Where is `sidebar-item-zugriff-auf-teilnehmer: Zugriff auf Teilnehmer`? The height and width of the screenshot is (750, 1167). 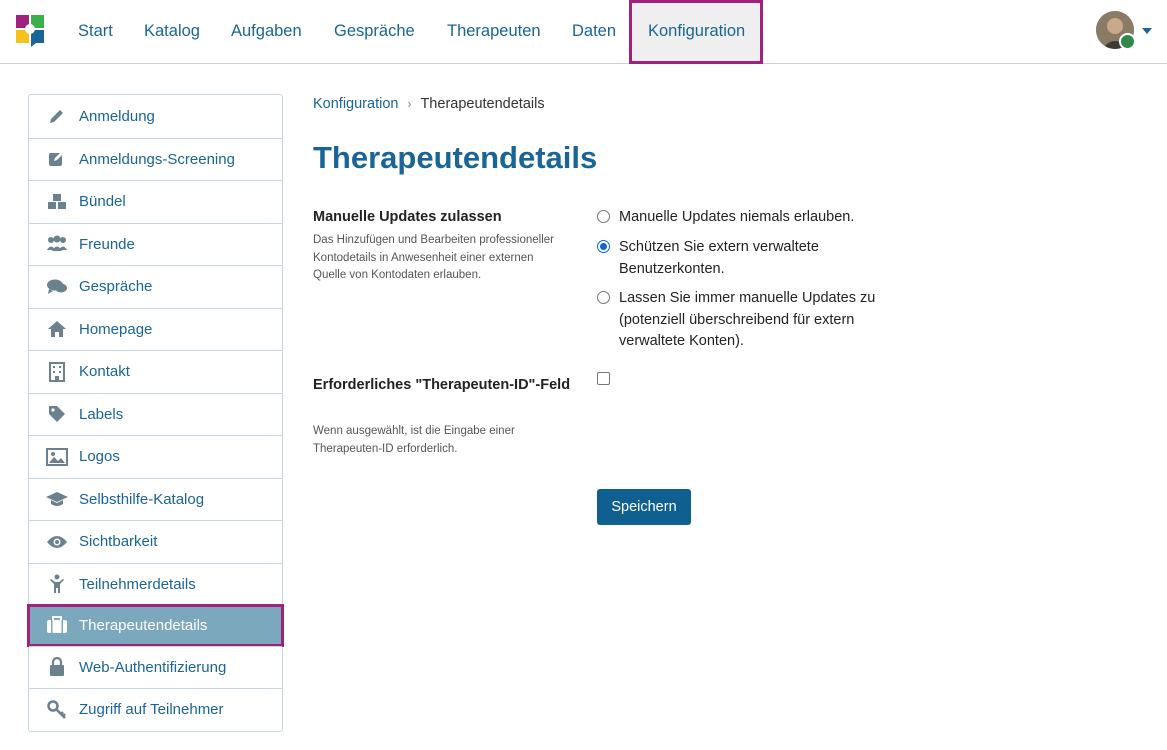 sidebar-item-zugriff-auf-teilnehmer: Zugriff auf Teilnehmer is located at coordinates (155, 709).